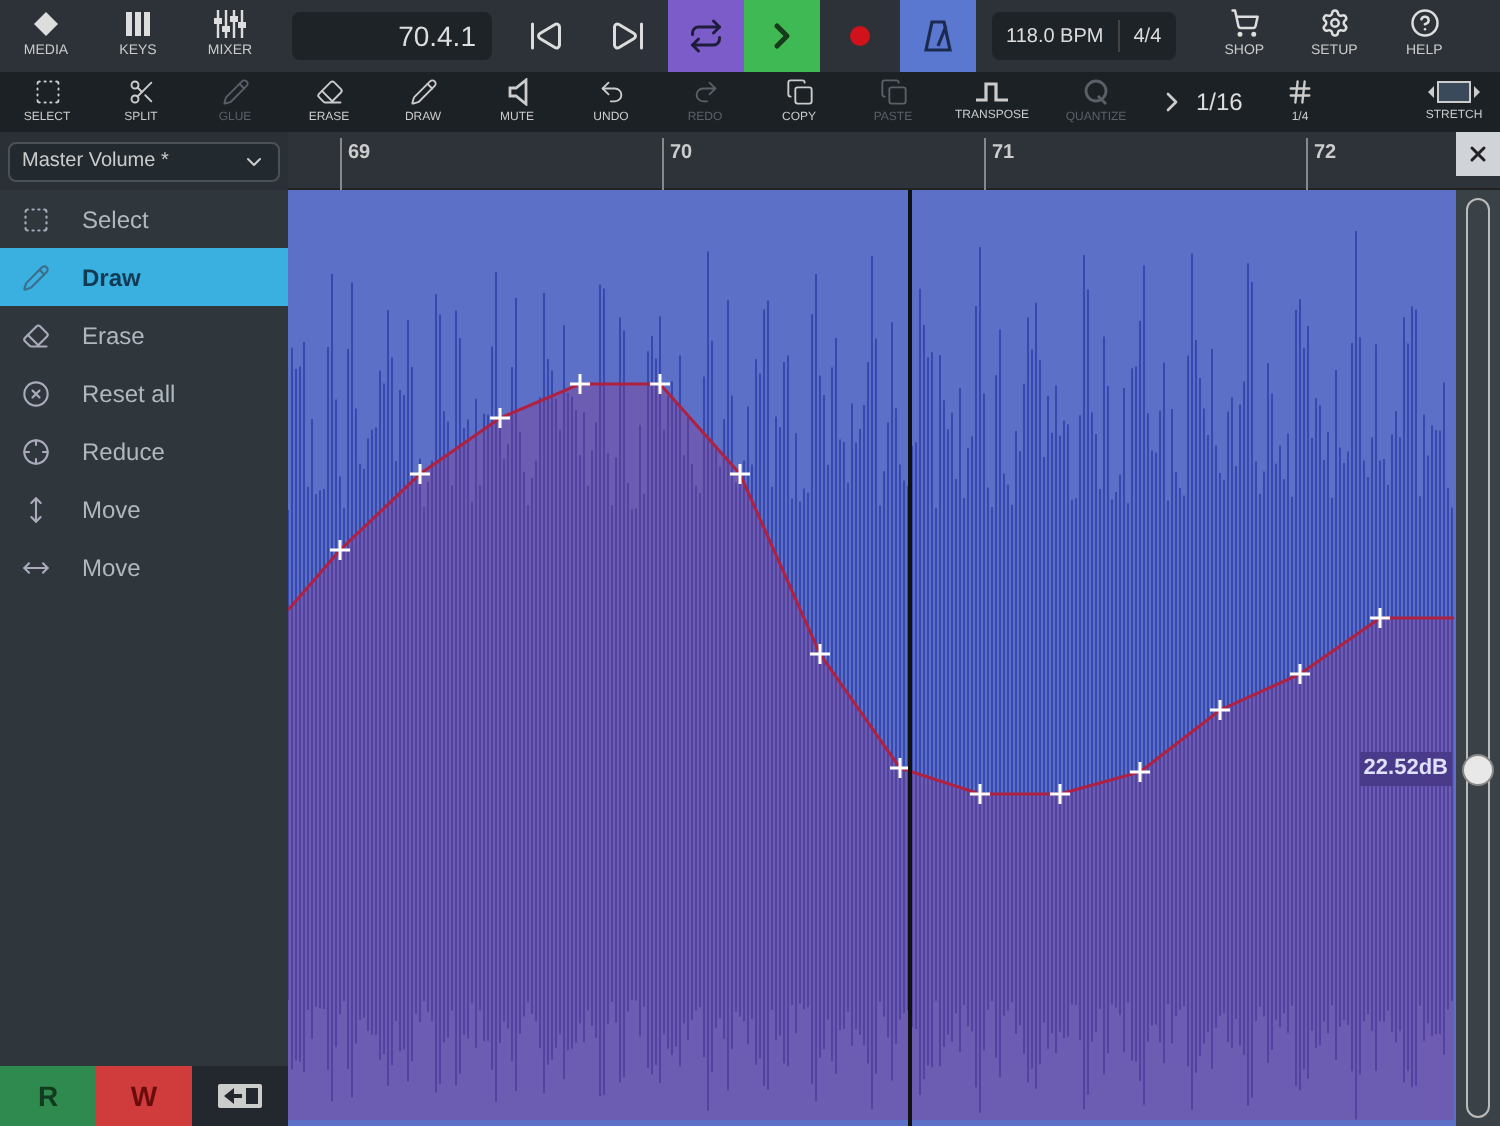 The width and height of the screenshot is (1500, 1126). Describe the element at coordinates (611, 91) in the screenshot. I see `undo-icon` at that location.